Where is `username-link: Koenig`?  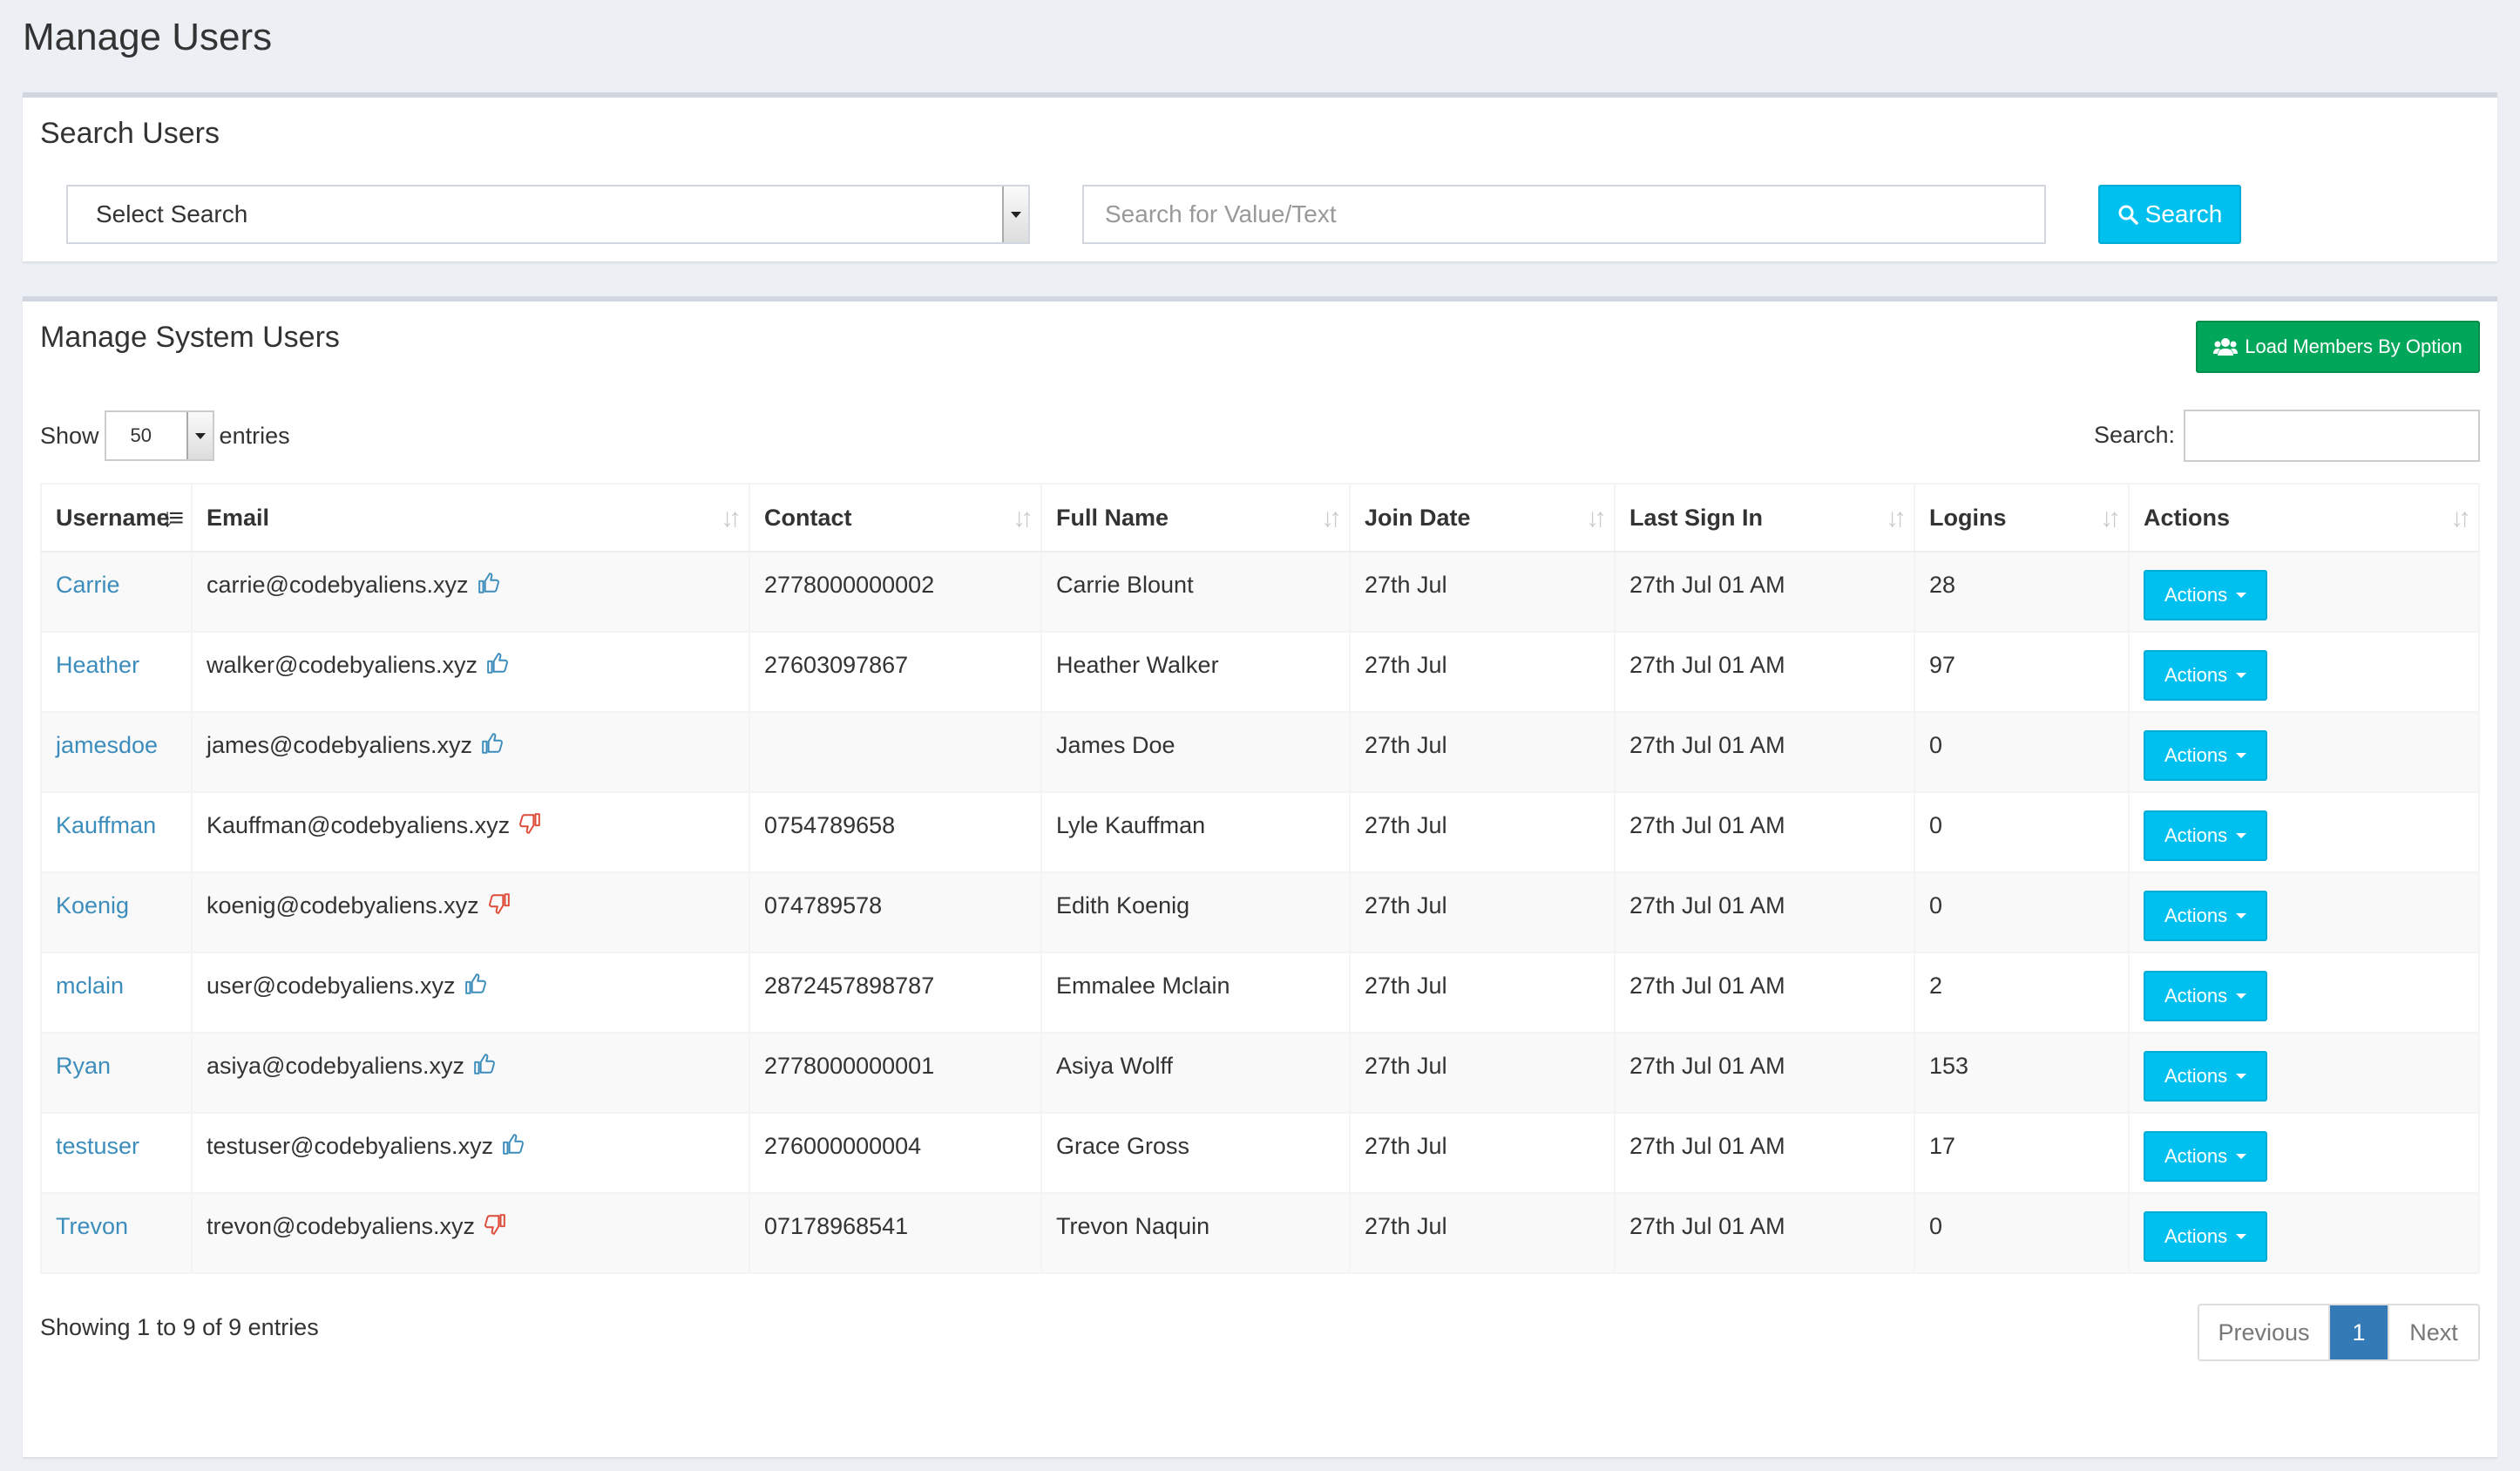 username-link: Koenig is located at coordinates (92, 905).